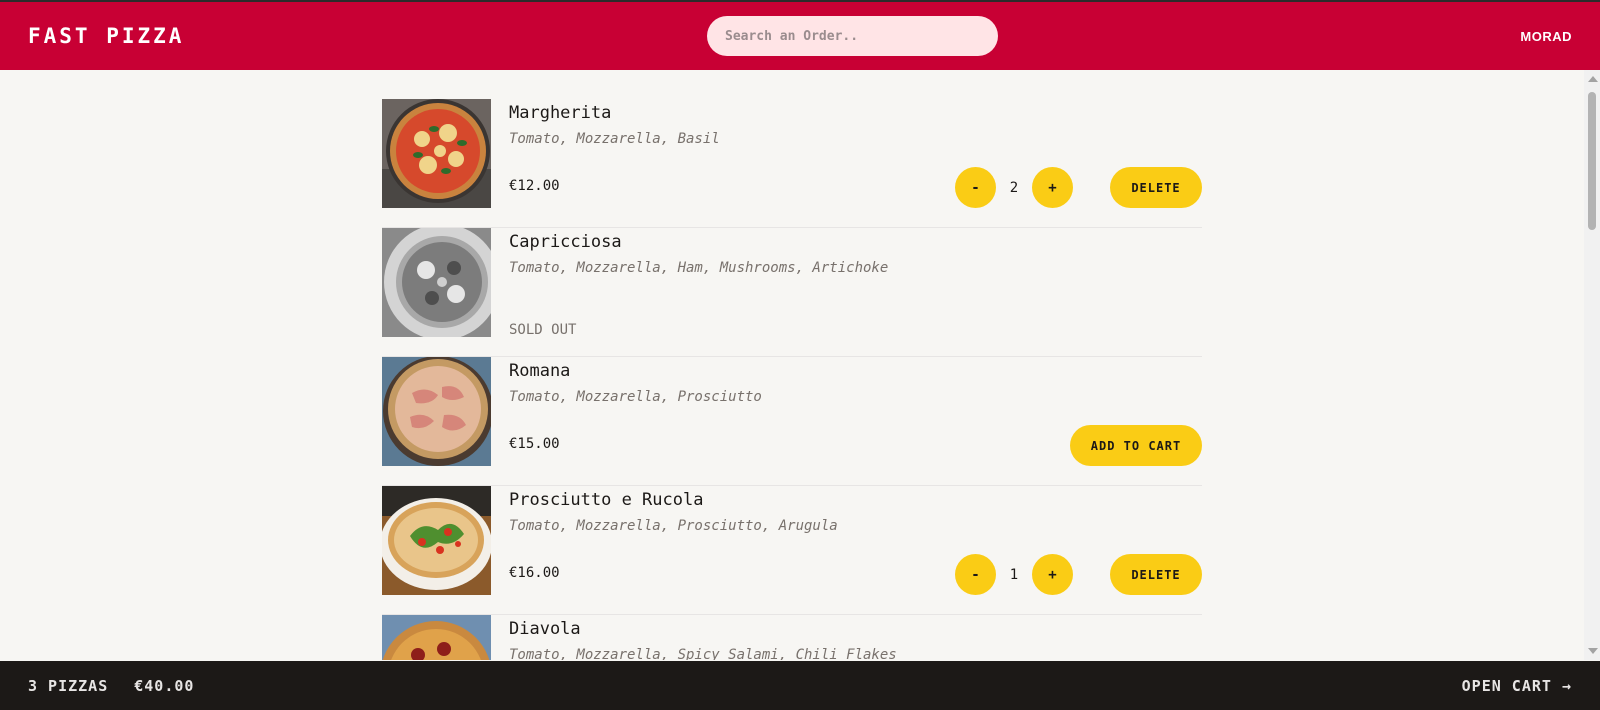 Image resolution: width=1600 pixels, height=710 pixels. I want to click on cart-overview-bar: 3 PIZZAS €40.00 OPEN CART →, so click(800, 685).